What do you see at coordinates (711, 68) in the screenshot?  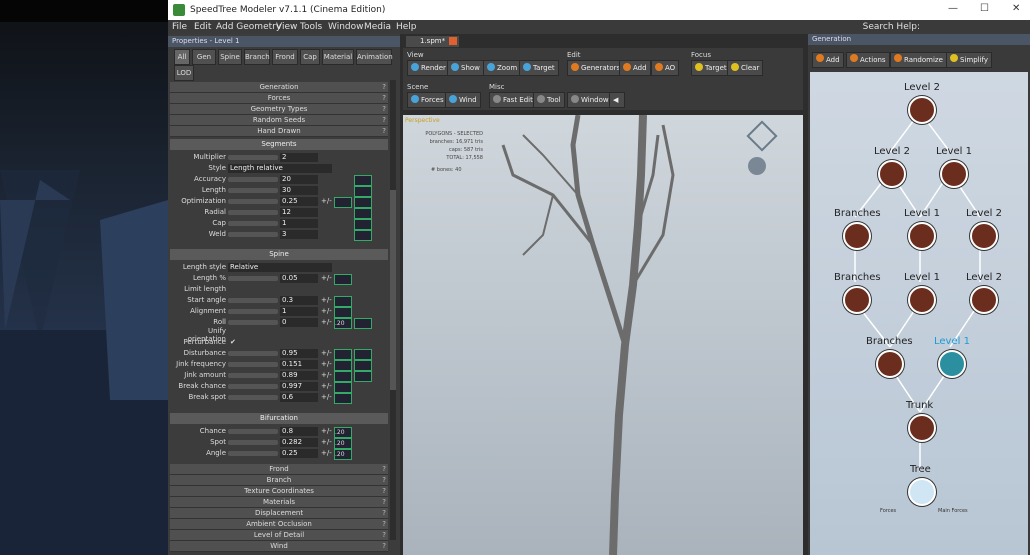 I see `focus-target-button: Target` at bounding box center [711, 68].